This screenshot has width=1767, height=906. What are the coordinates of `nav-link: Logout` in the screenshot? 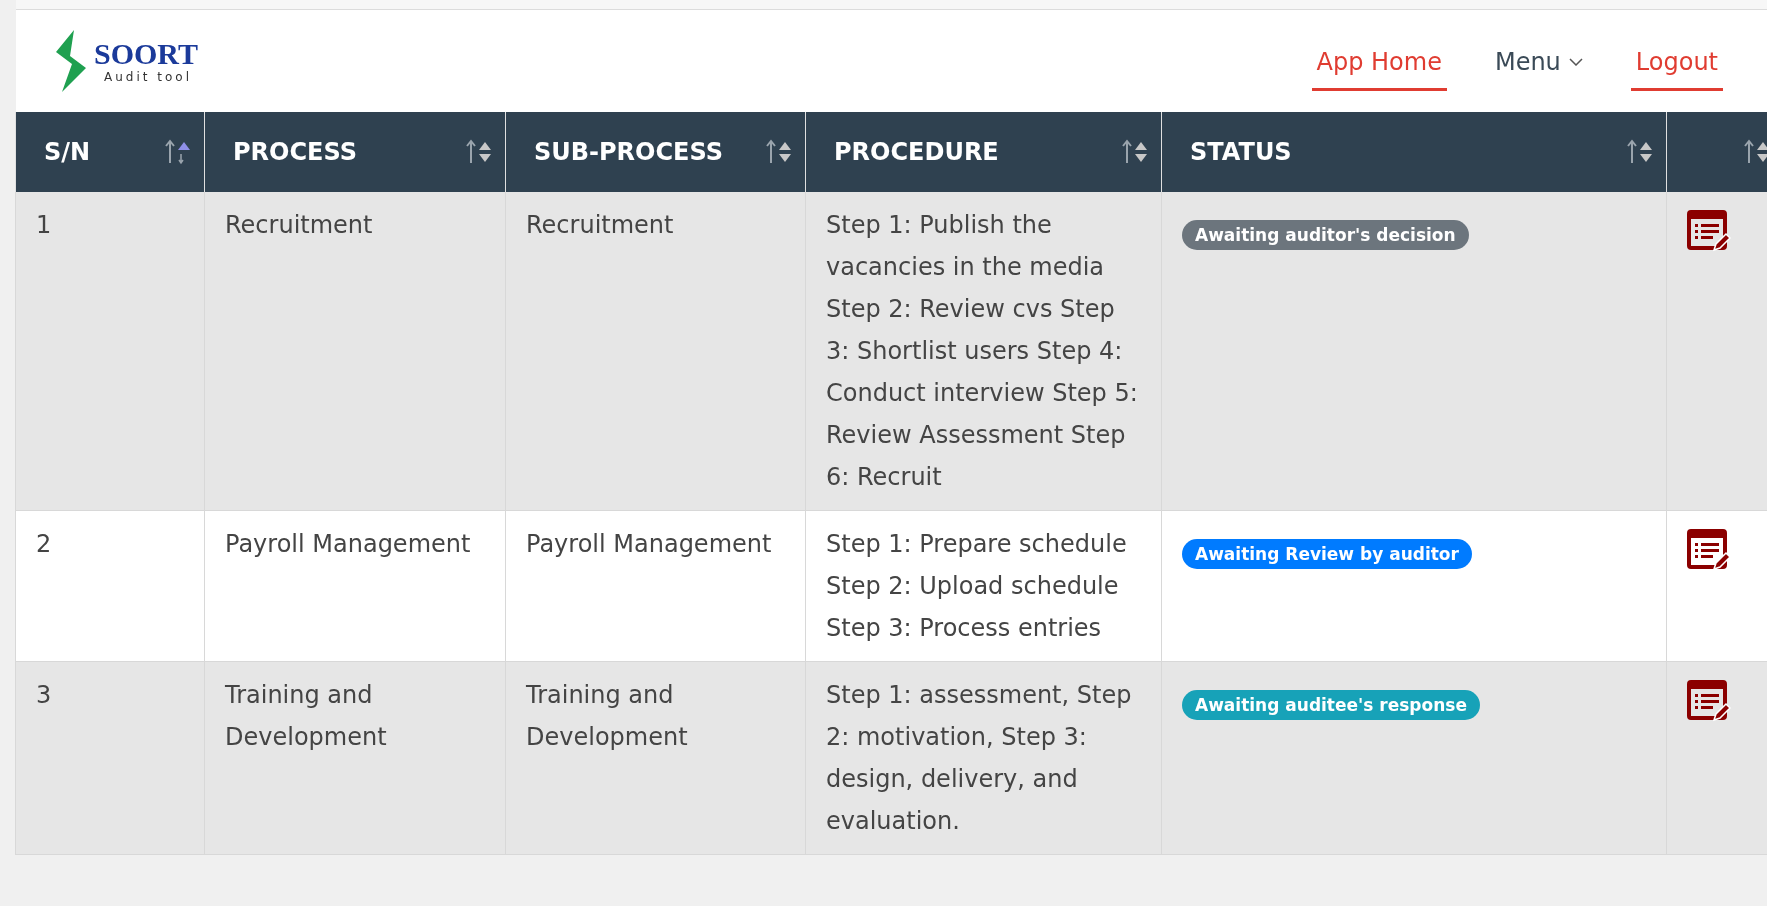 It's located at (1676, 63).